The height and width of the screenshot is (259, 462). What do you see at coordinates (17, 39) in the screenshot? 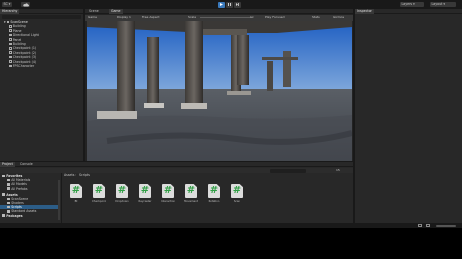
I see `hierarchy-item-label: Panel` at bounding box center [17, 39].